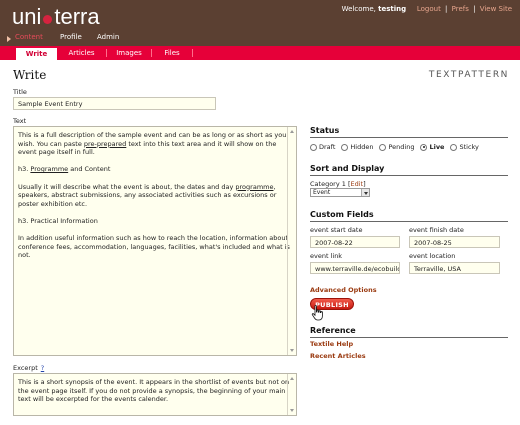 The width and height of the screenshot is (520, 425). I want to click on tab-divider, so click(192, 53).